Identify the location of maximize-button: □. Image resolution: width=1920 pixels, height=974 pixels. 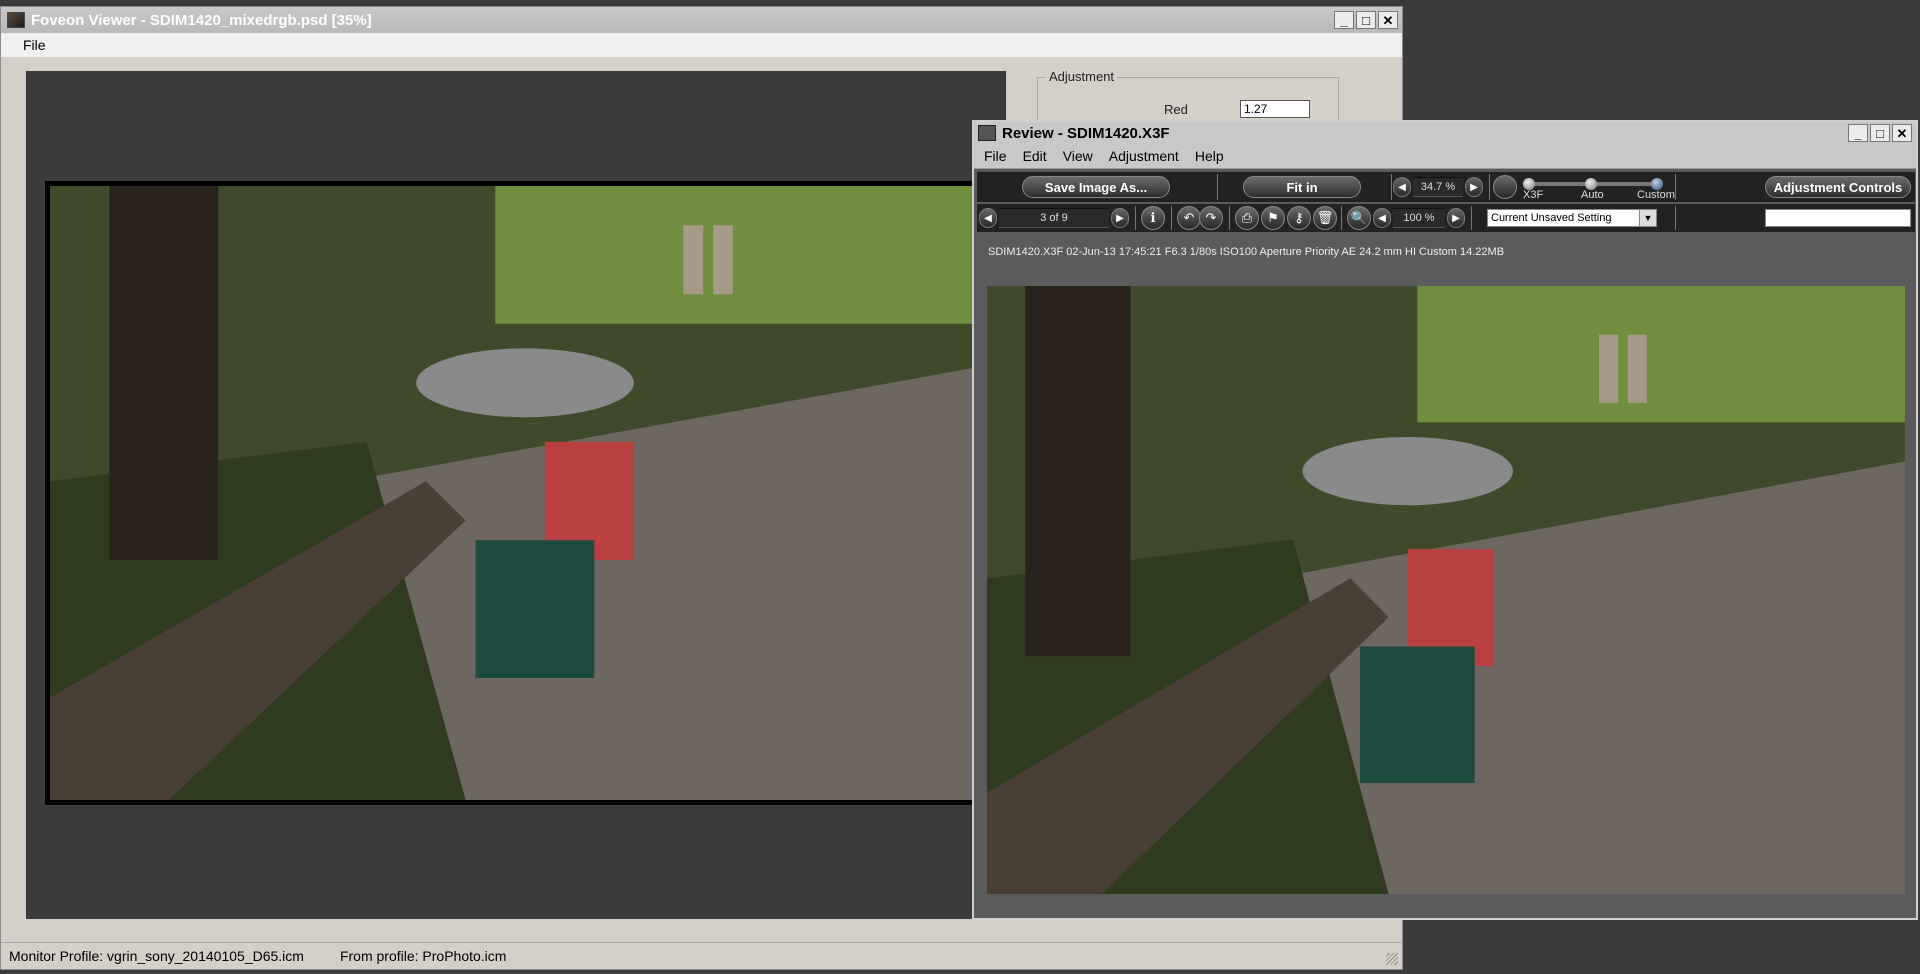
(1366, 20).